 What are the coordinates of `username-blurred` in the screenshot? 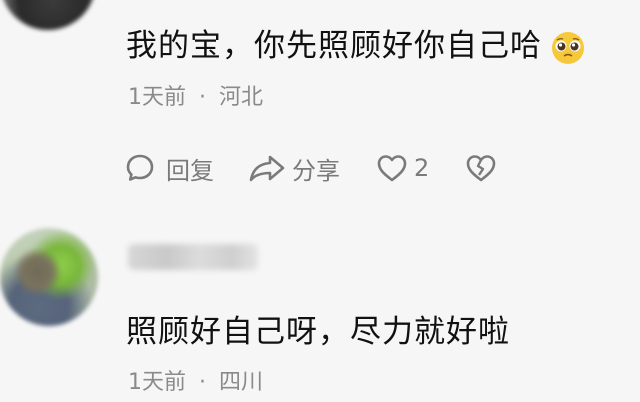 It's located at (193, 257).